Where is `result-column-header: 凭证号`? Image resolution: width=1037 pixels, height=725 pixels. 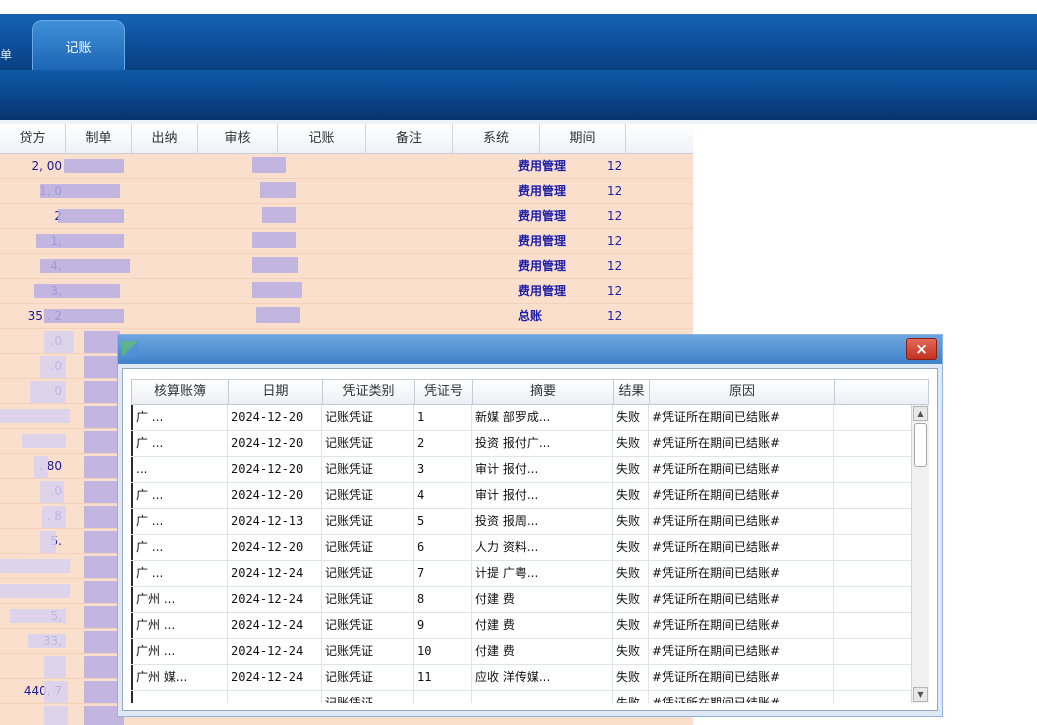
result-column-header: 凭证号 is located at coordinates (444, 392).